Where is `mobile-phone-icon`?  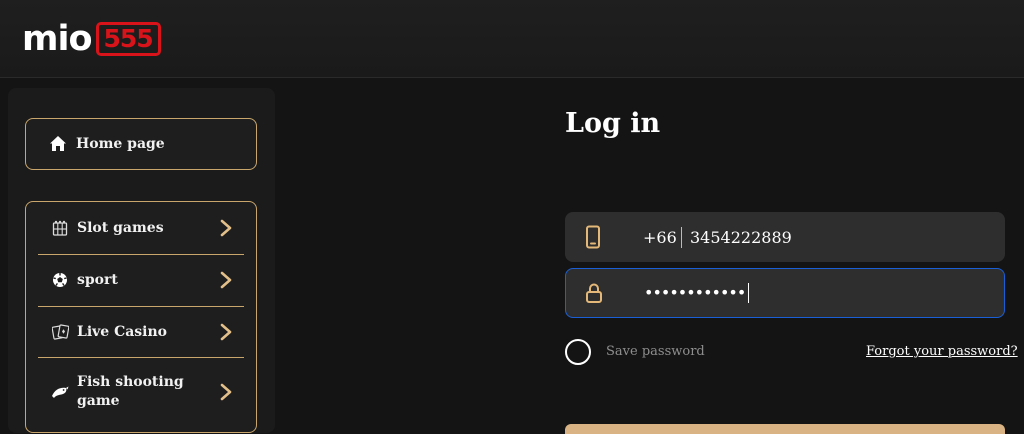 mobile-phone-icon is located at coordinates (593, 237).